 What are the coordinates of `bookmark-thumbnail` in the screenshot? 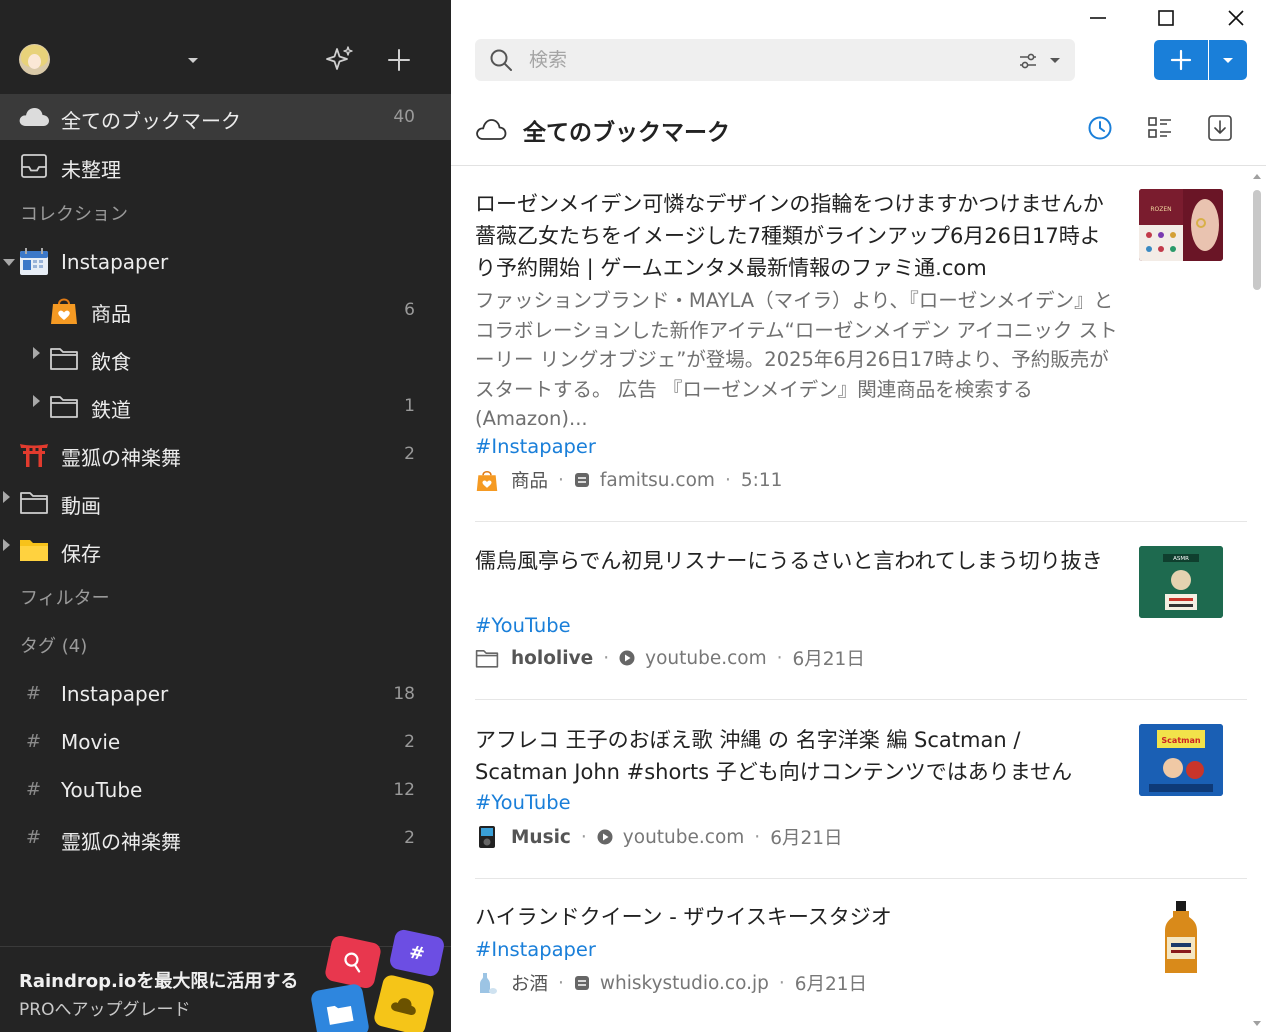 It's located at (1181, 937).